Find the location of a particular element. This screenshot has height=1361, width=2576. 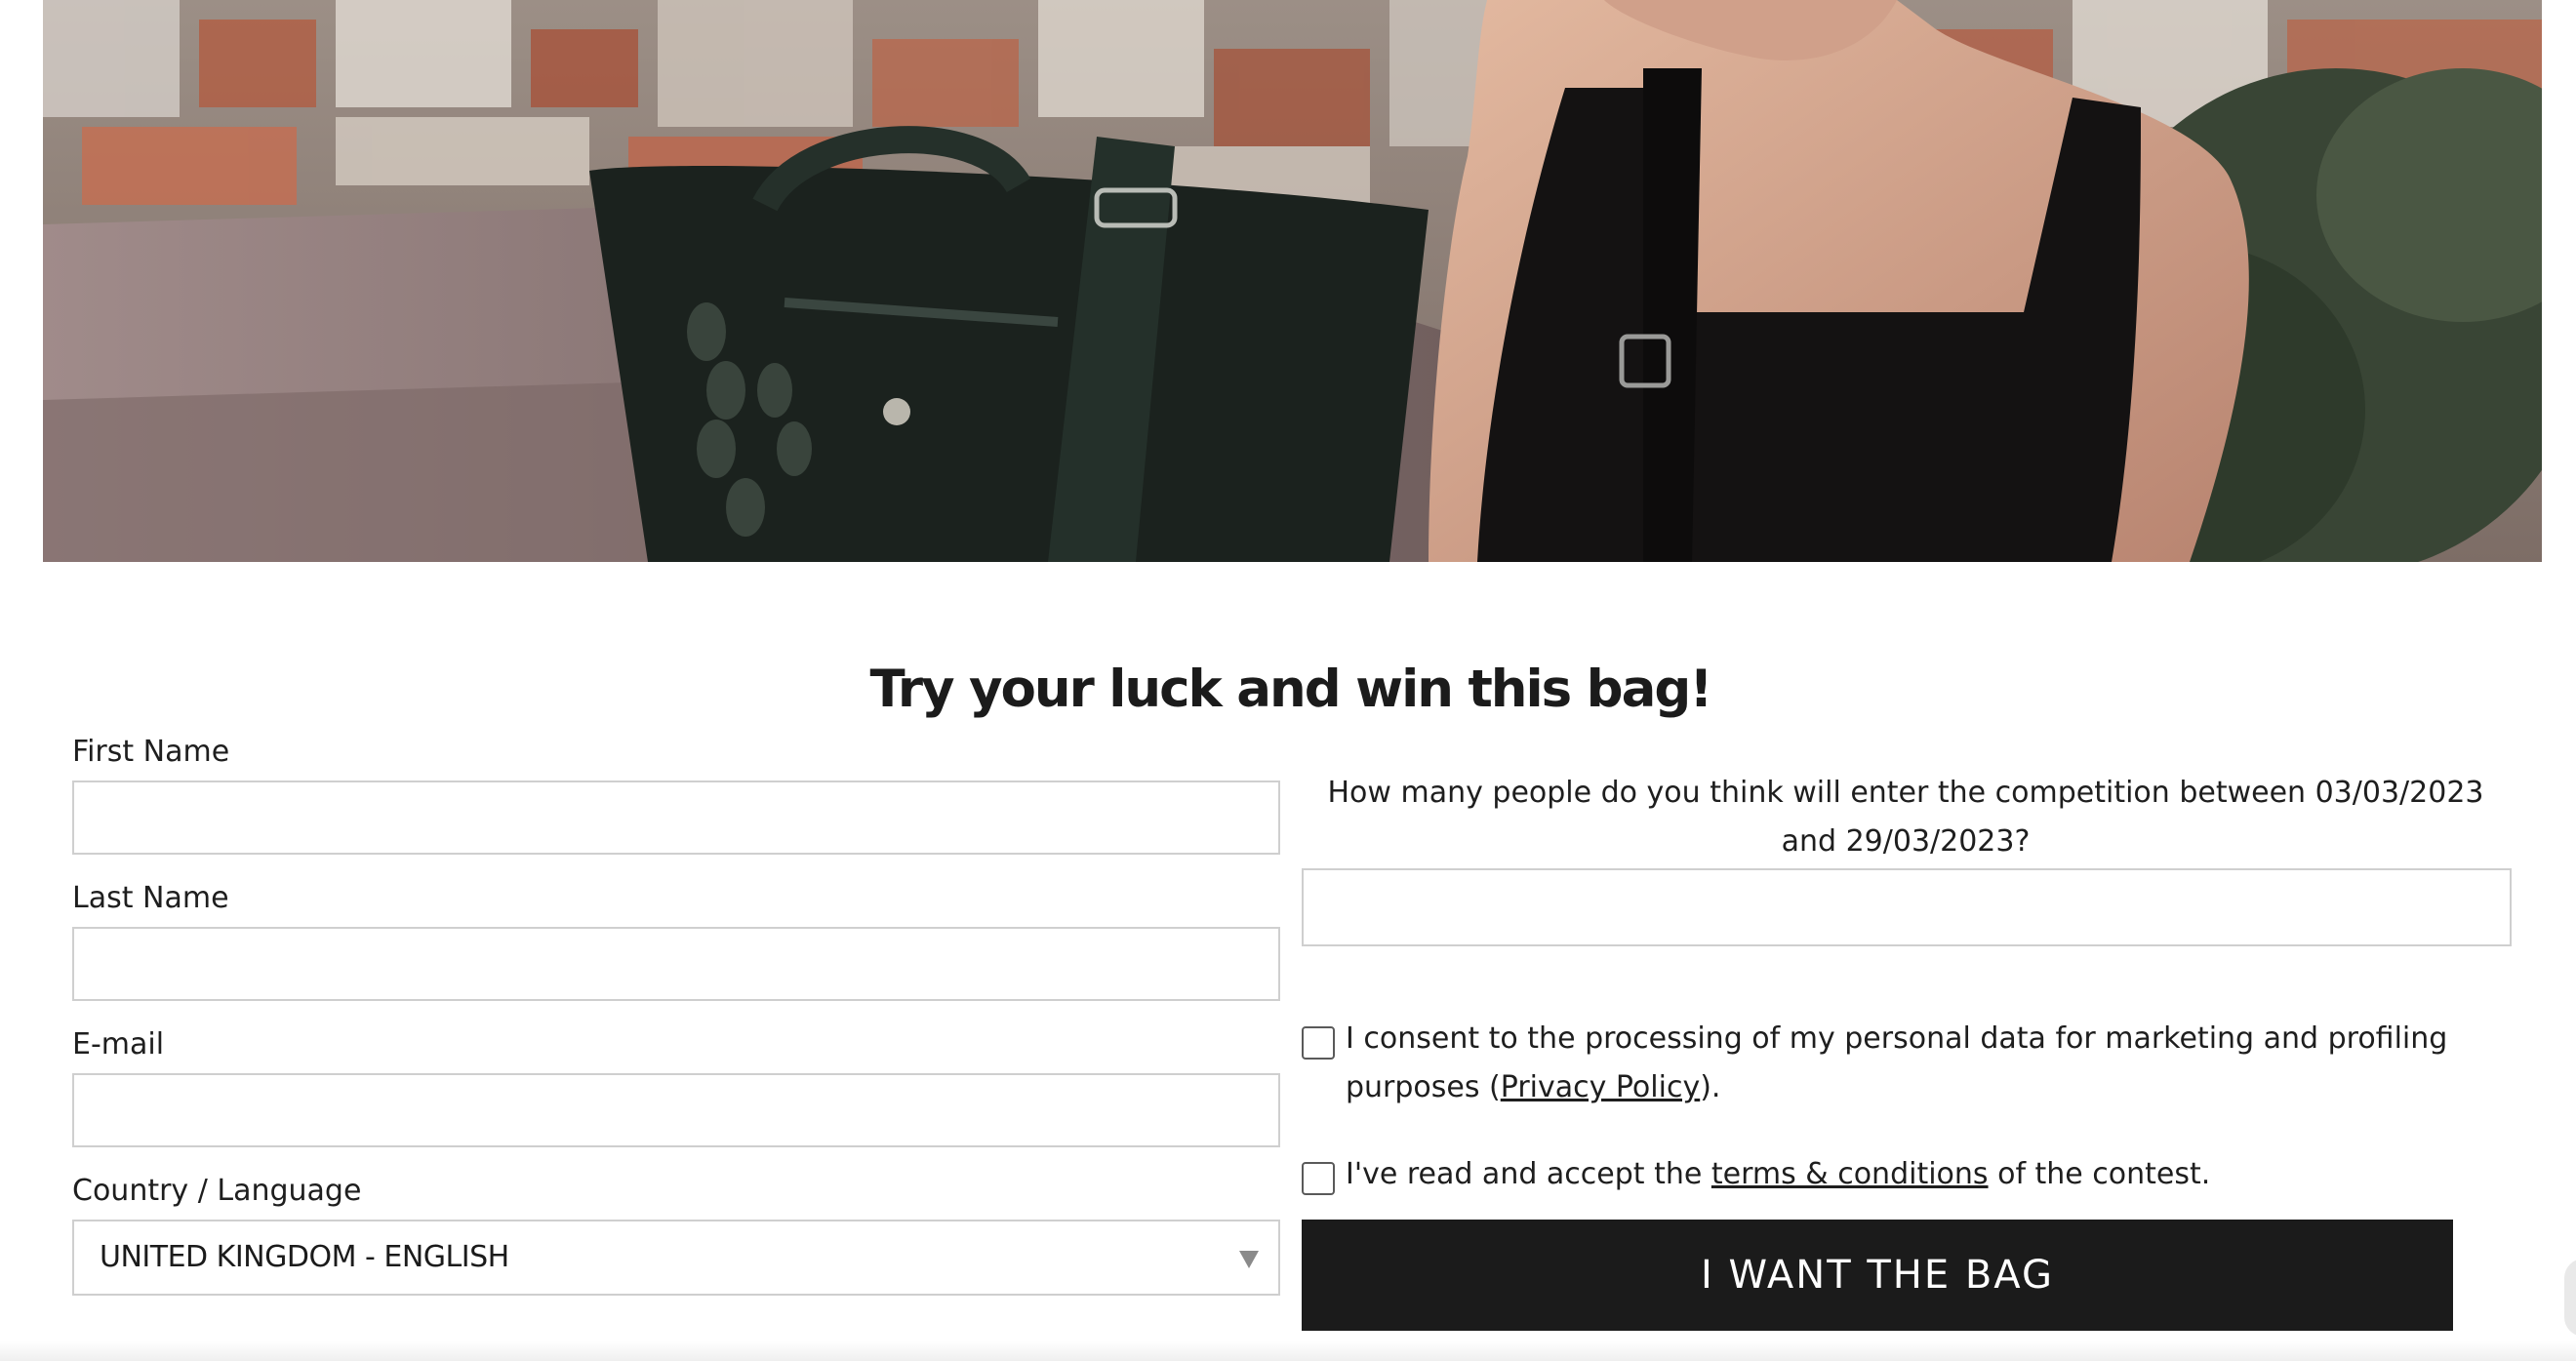

want-the-bag-button: I WANT THE BAG is located at coordinates (1877, 1275).